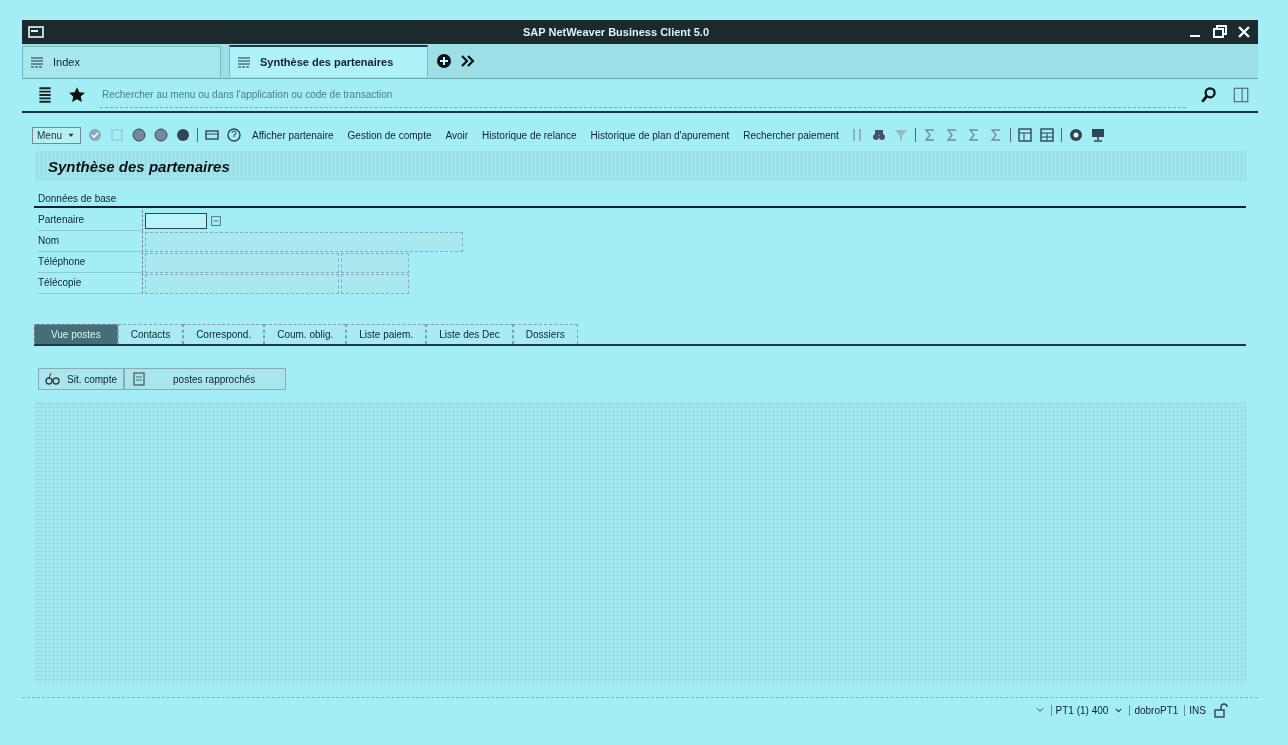 Image resolution: width=1288 pixels, height=745 pixels. Describe the element at coordinates (1220, 710) in the screenshot. I see `lock-icon` at that location.